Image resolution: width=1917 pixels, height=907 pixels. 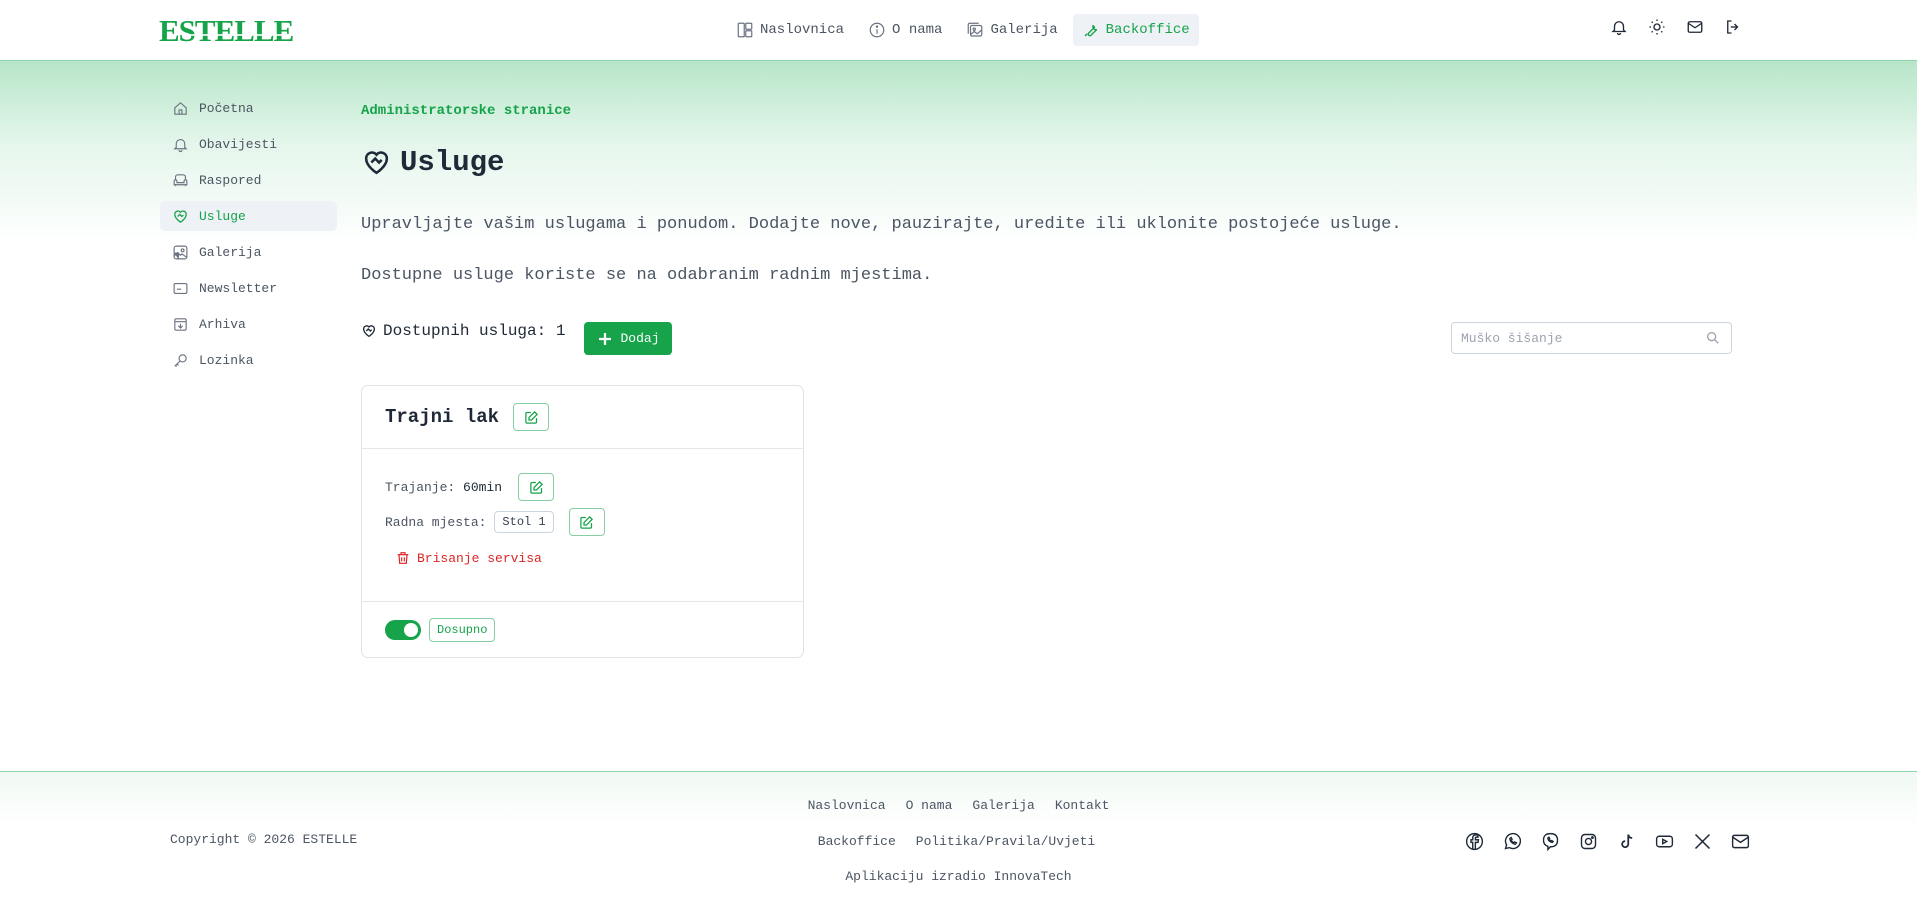 I want to click on add-service-button: Dodaj, so click(x=628, y=338).